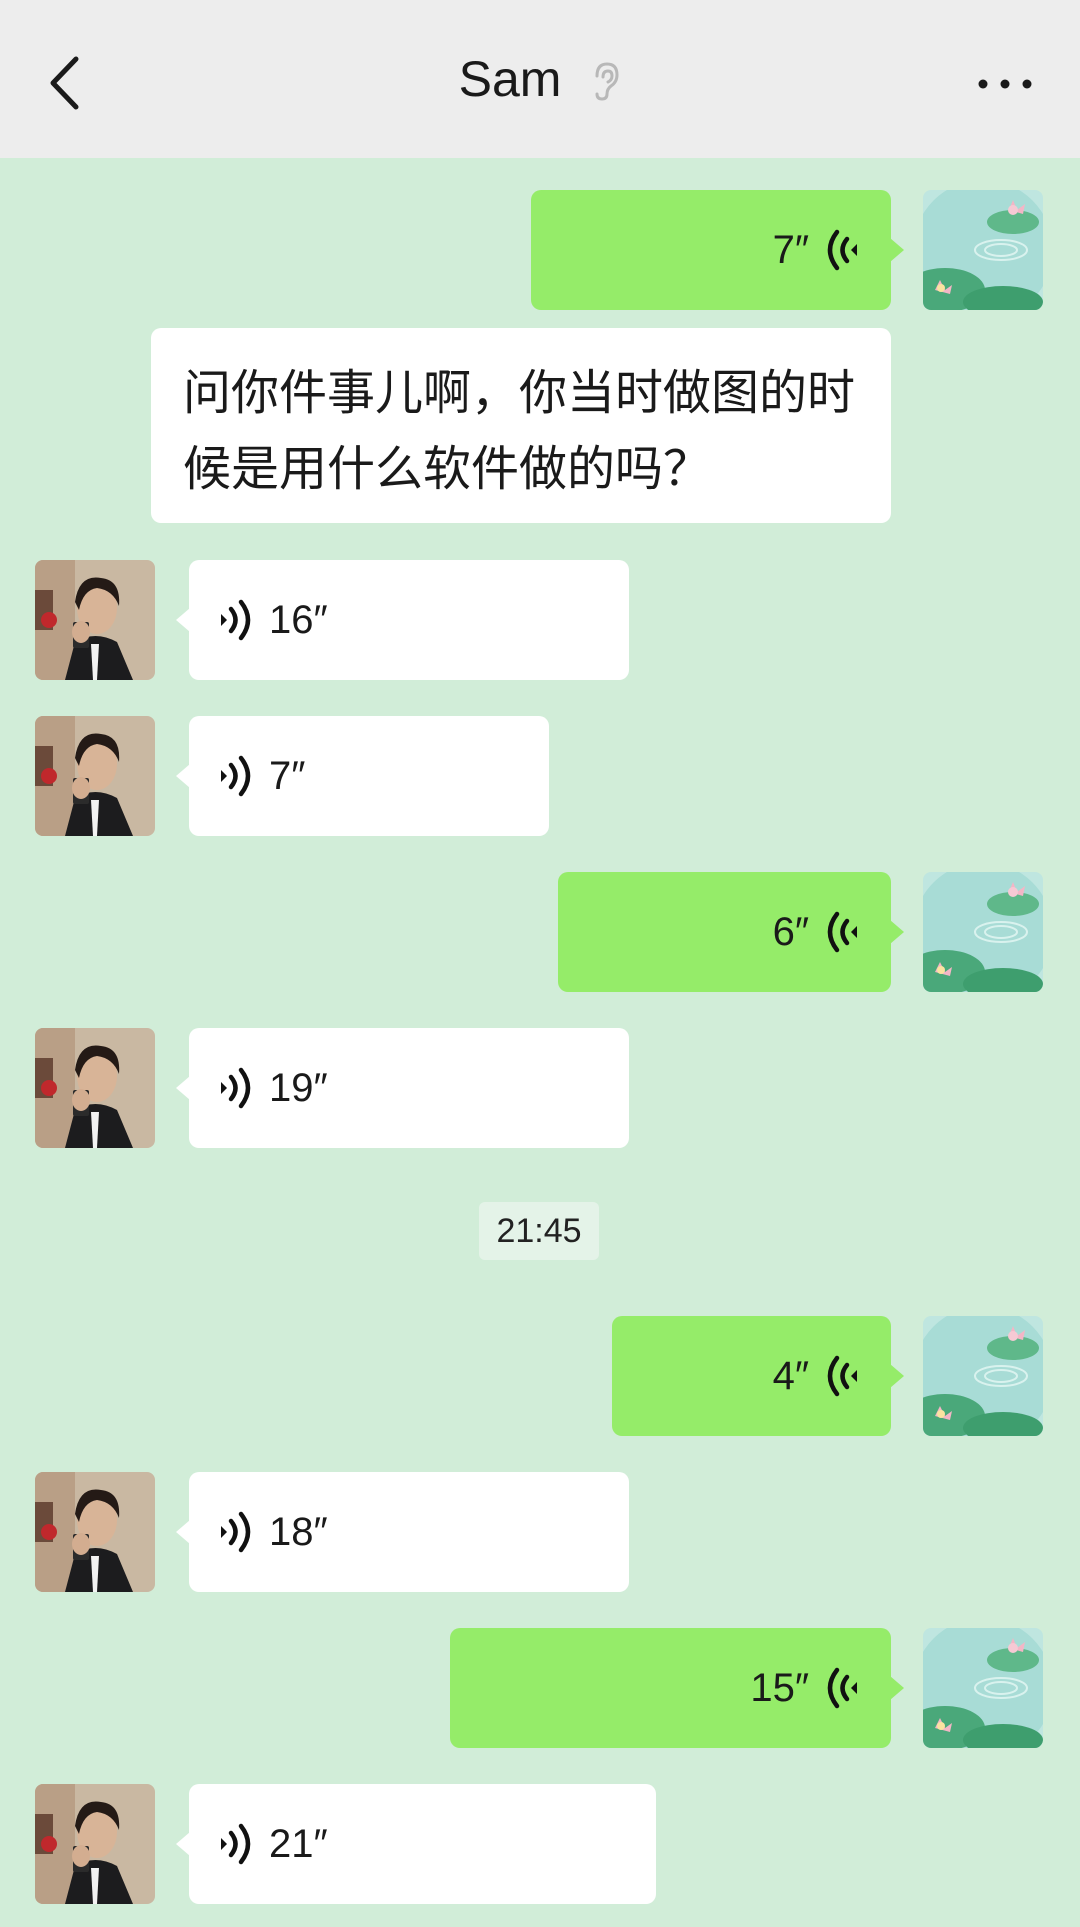 The image size is (1080, 1927). I want to click on incoming-voice-message: 16″, so click(402, 620).